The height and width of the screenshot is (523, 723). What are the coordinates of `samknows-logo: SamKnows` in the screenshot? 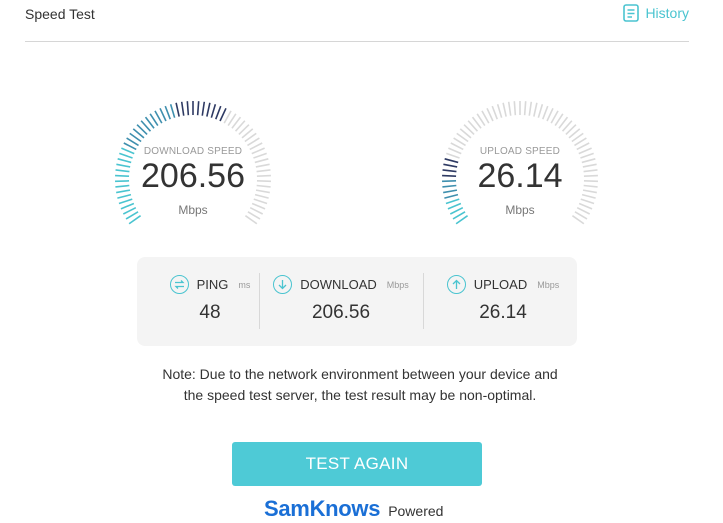 It's located at (322, 508).